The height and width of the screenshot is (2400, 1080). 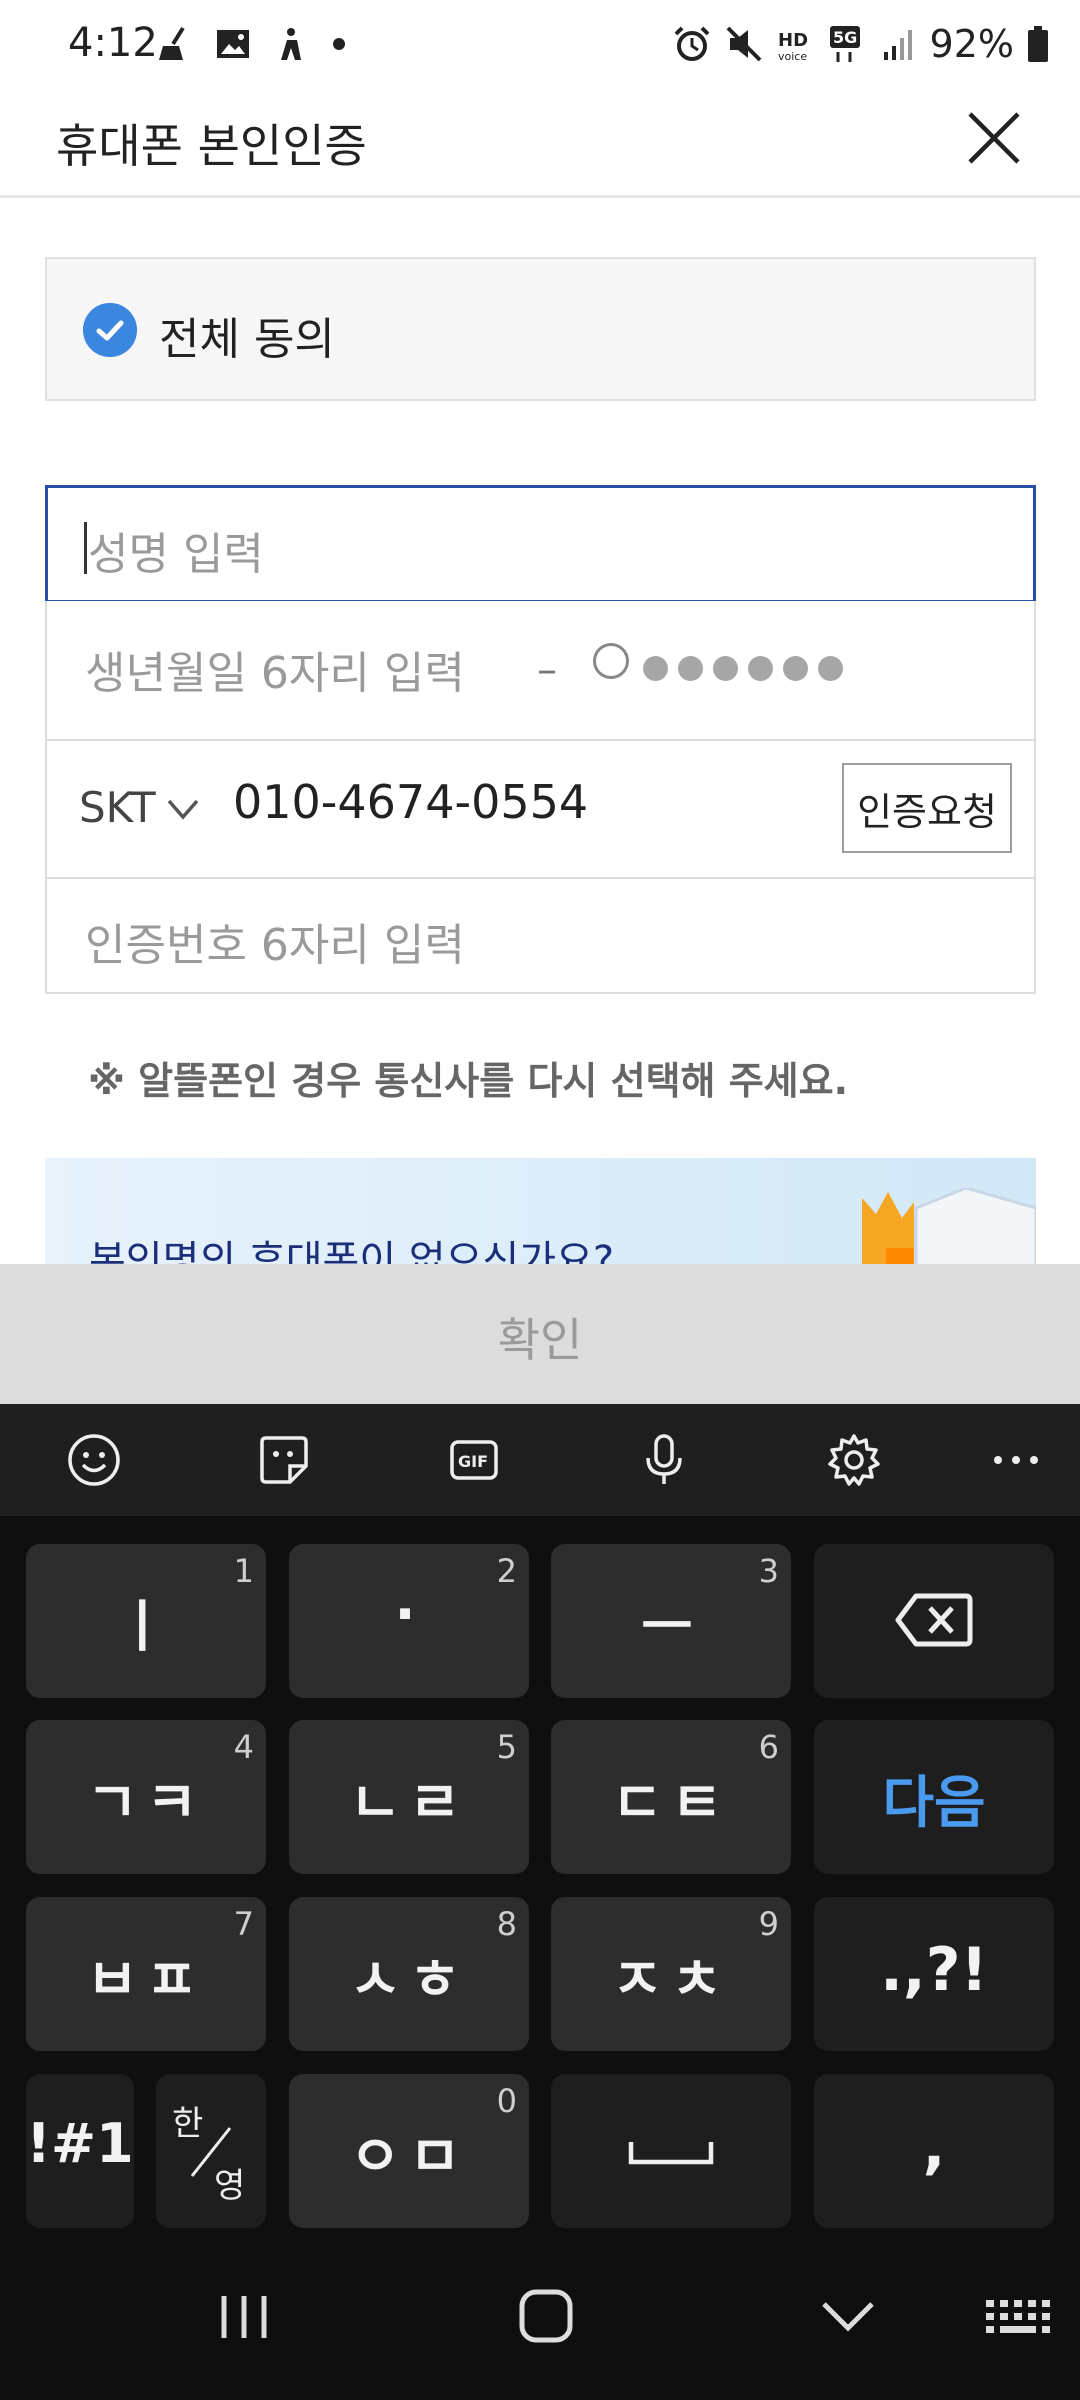 I want to click on key-0-label: ㅇㅁ, so click(x=409, y=2157).